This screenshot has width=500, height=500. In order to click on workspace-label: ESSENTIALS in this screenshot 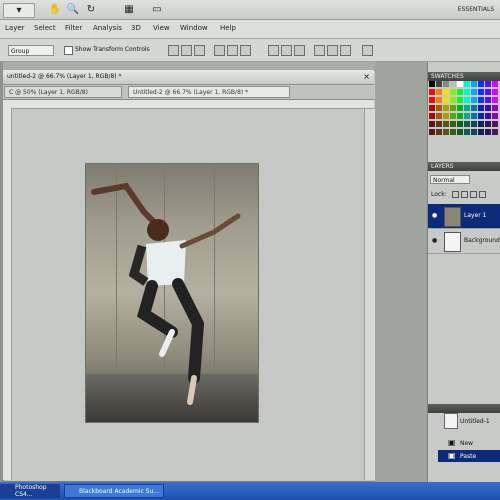, I will do `click(476, 9)`.